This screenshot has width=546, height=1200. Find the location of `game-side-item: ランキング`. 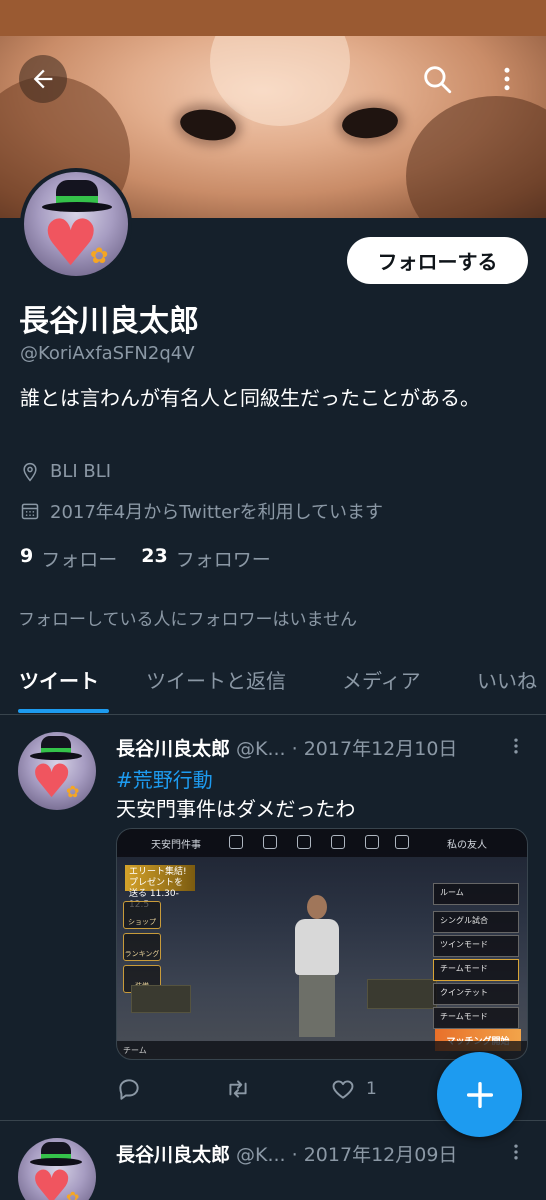

game-side-item: ランキング is located at coordinates (142, 947).